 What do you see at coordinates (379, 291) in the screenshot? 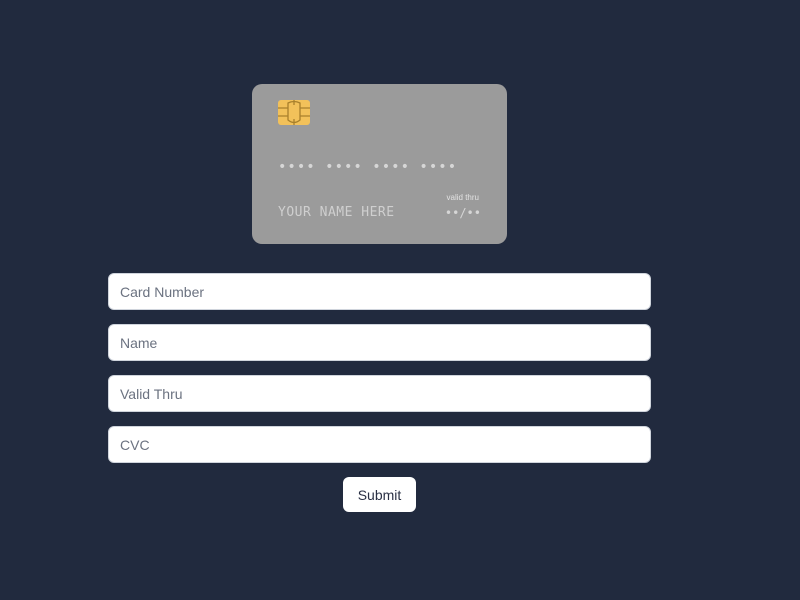
I see `card-number-input` at bounding box center [379, 291].